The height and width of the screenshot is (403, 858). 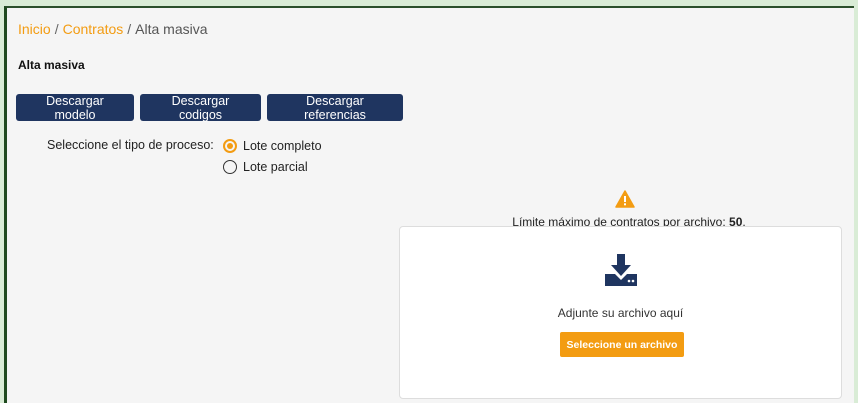 I want to click on breadcrumb-home-link: Inicio, so click(x=34, y=29).